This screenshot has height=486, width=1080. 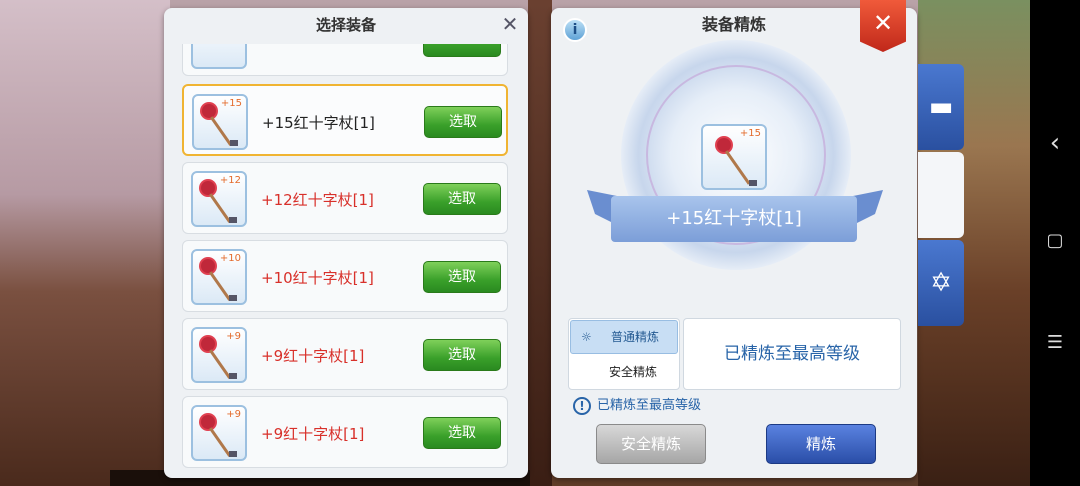 What do you see at coordinates (883, 26) in the screenshot?
I see `close-button: ✕` at bounding box center [883, 26].